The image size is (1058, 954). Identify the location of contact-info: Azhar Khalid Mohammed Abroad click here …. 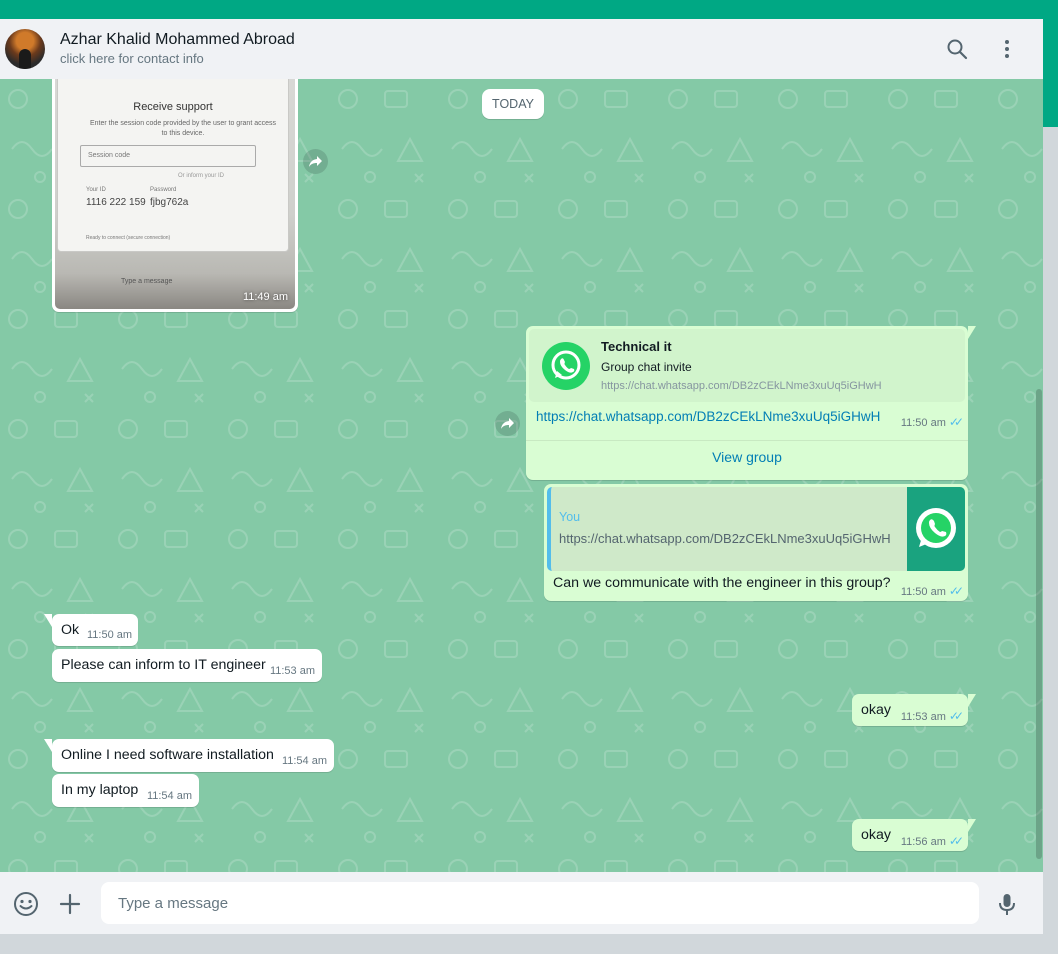
(177, 49).